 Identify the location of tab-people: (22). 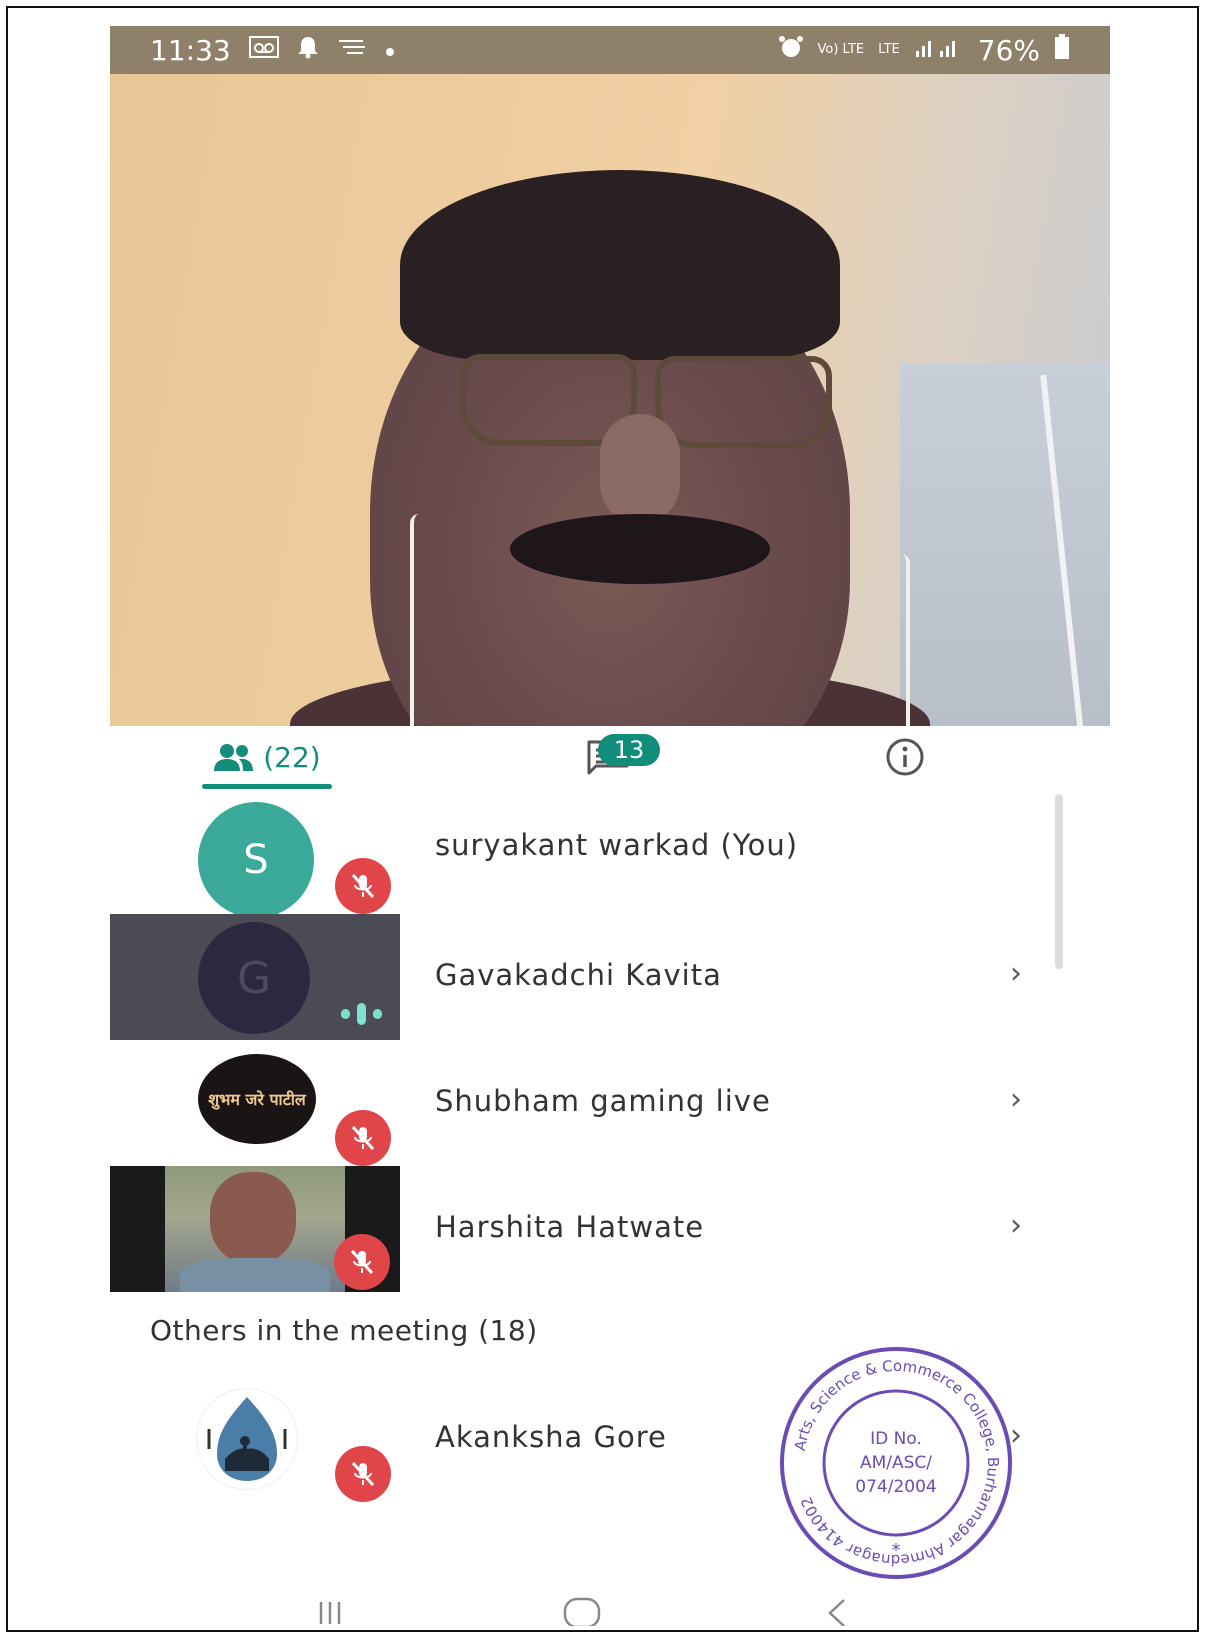
(267, 757).